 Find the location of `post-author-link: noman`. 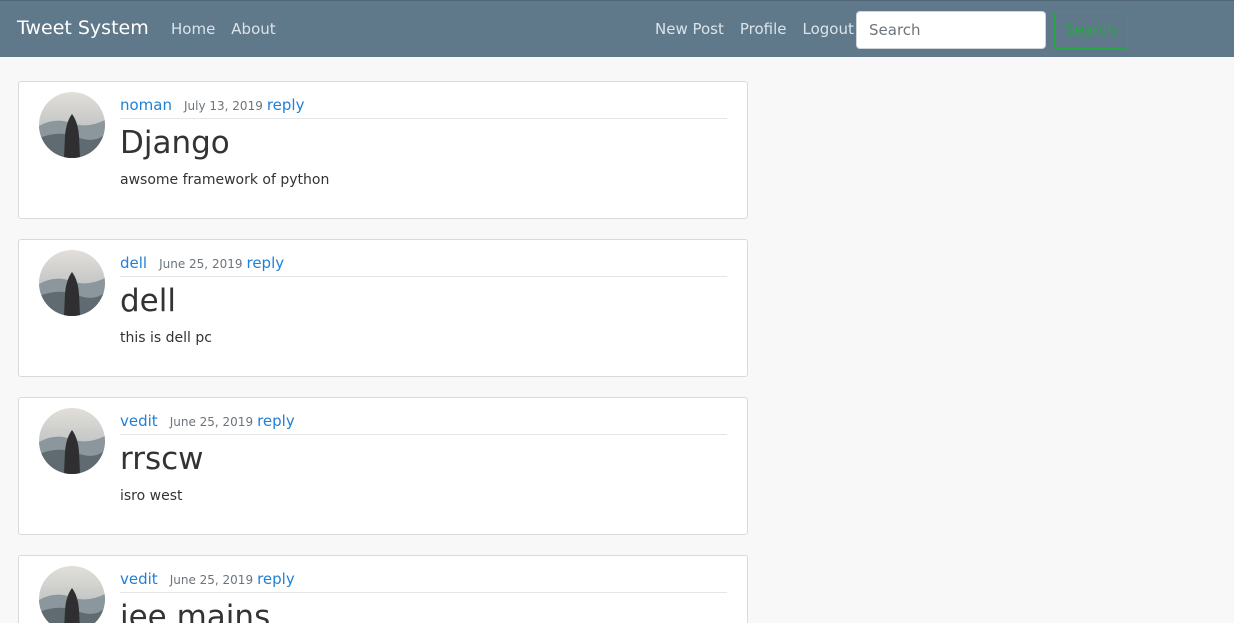

post-author-link: noman is located at coordinates (146, 105).